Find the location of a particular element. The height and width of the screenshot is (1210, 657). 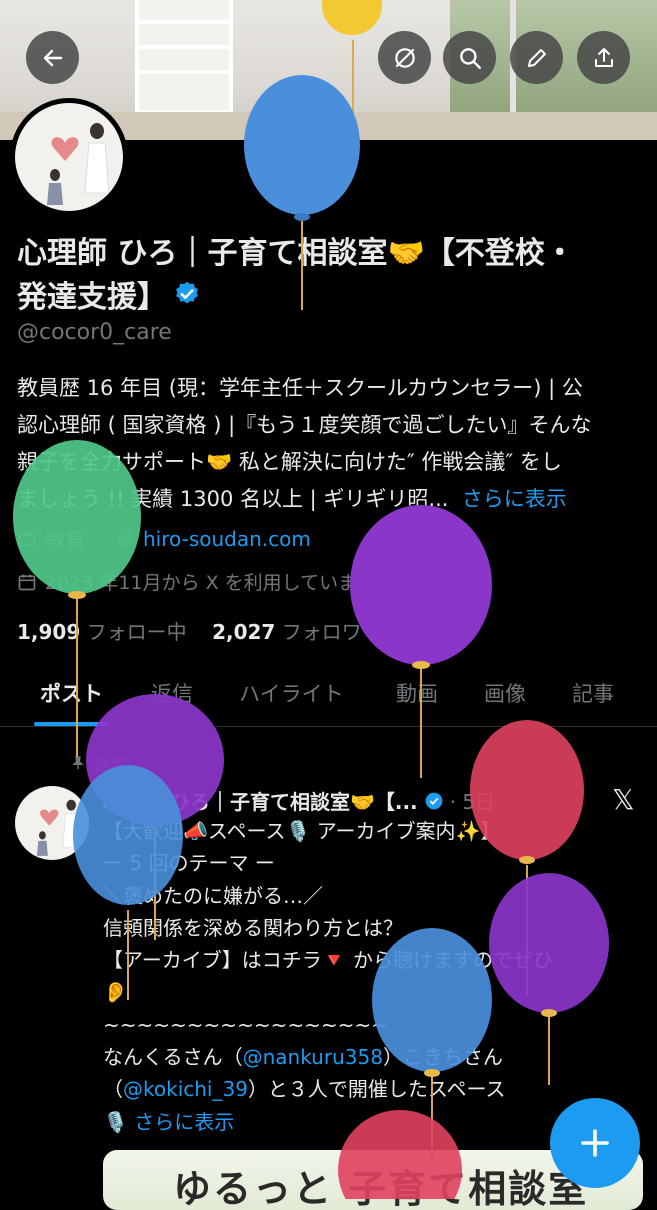

back-button is located at coordinates (52, 57).